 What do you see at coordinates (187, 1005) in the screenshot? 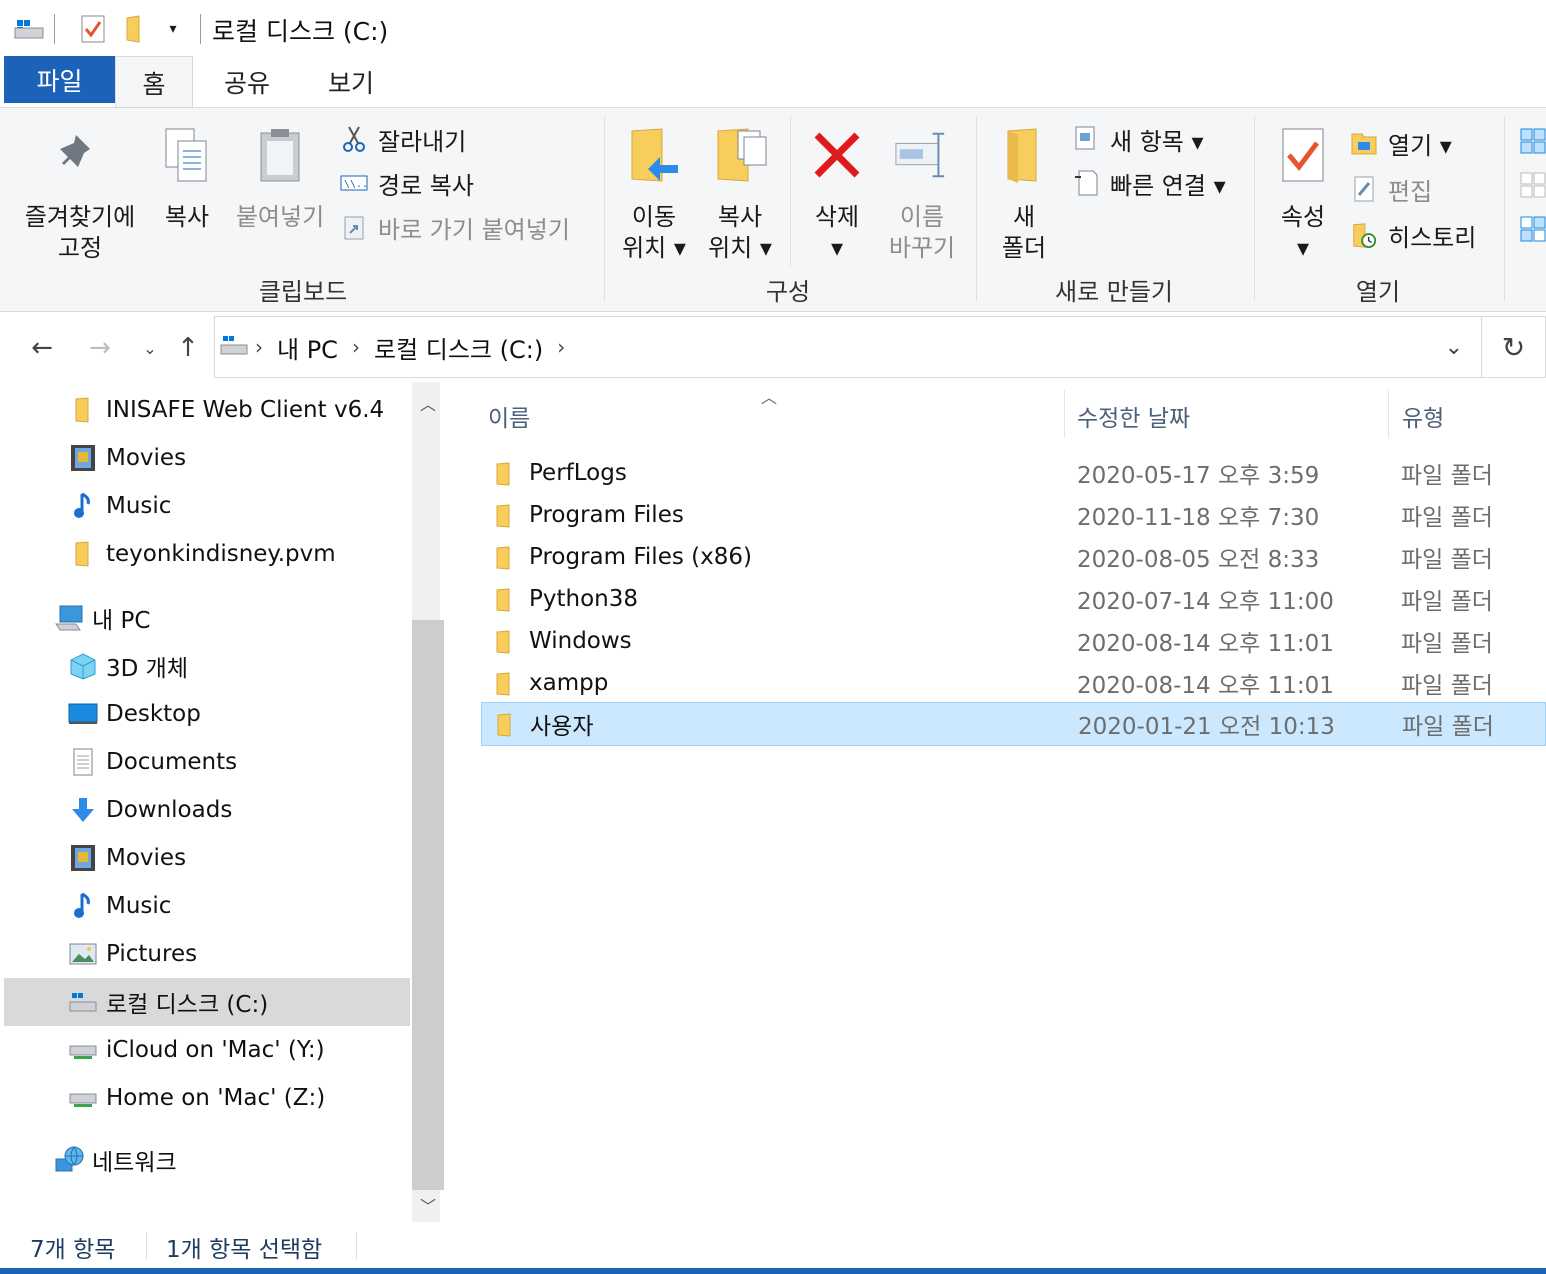
I see `nav-item-label: 로컬 디스크 (C:)` at bounding box center [187, 1005].